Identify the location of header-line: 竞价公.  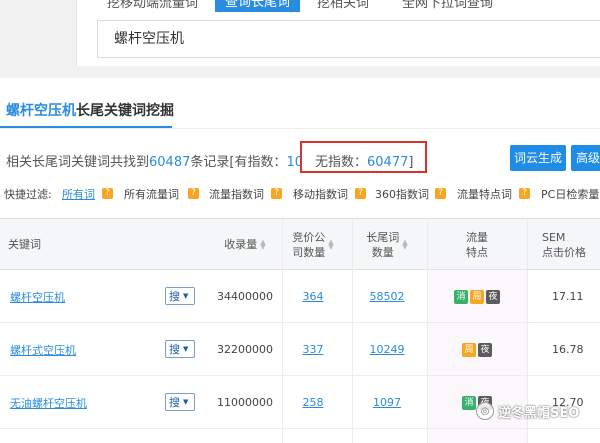
(309, 237).